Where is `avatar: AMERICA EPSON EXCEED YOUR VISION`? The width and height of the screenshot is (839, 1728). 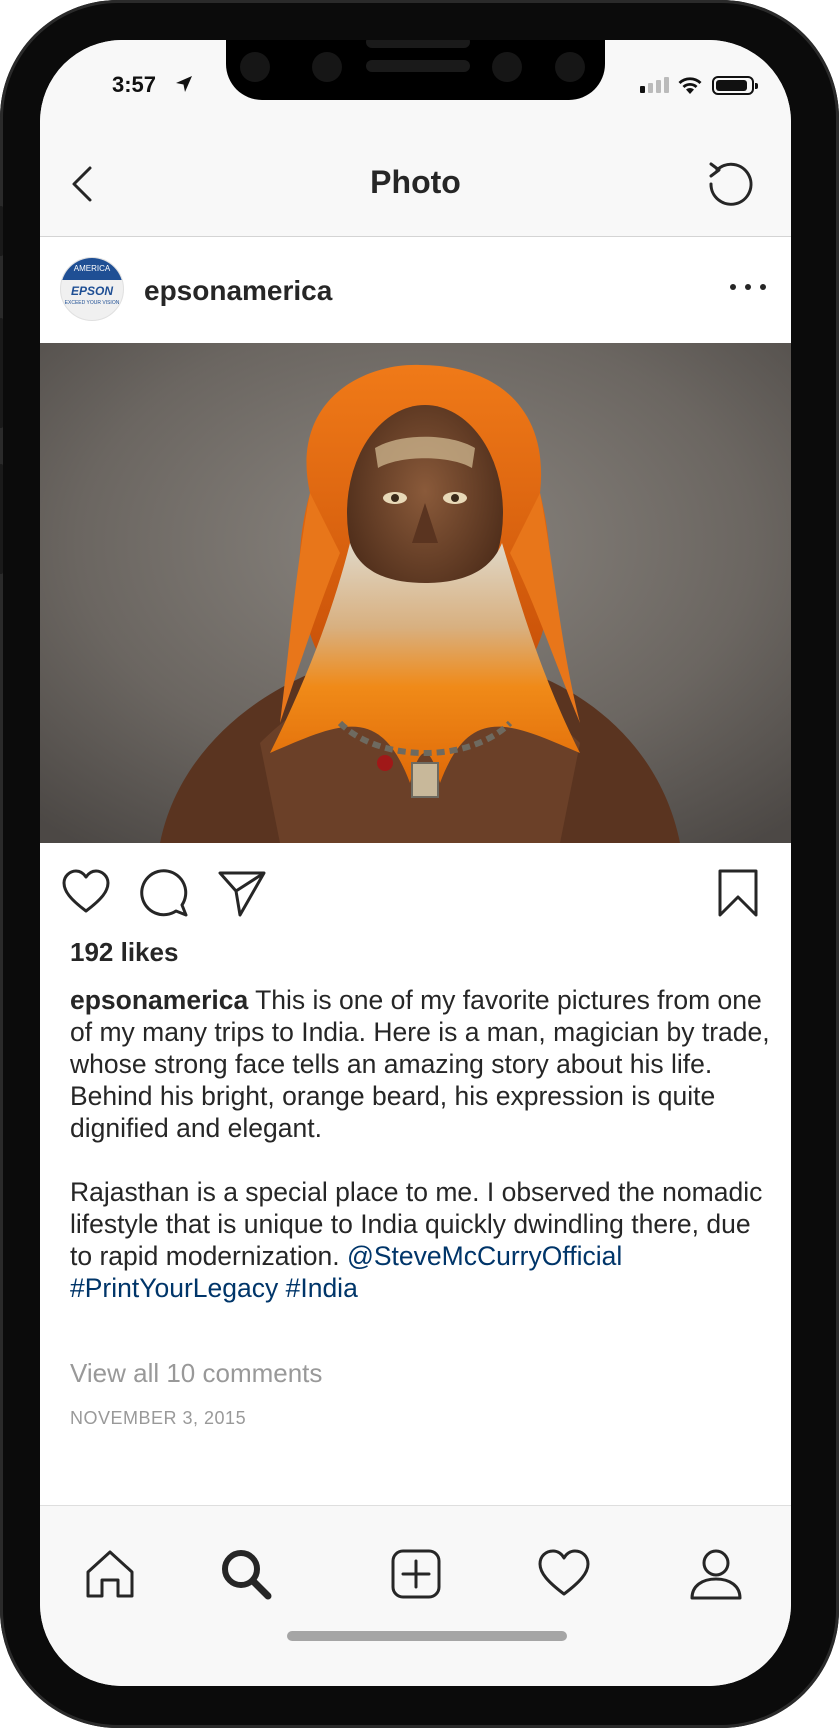 avatar: AMERICA EPSON EXCEED YOUR VISION is located at coordinates (92, 289).